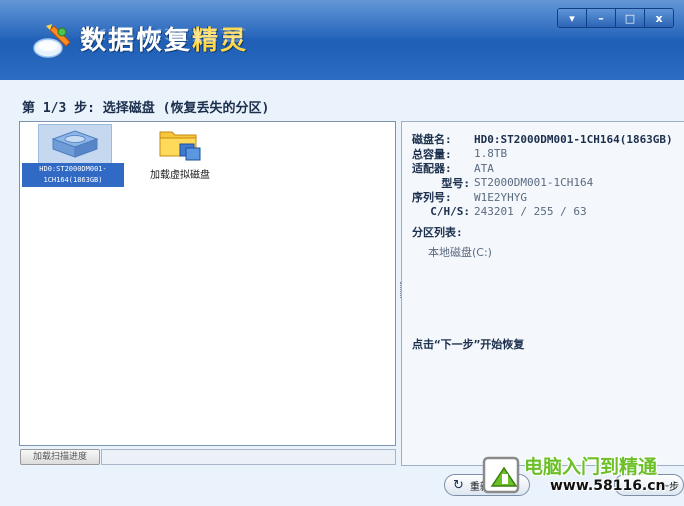  Describe the element at coordinates (136, 34) in the screenshot. I see `app-title-reflection-main: 数据恢复` at that location.